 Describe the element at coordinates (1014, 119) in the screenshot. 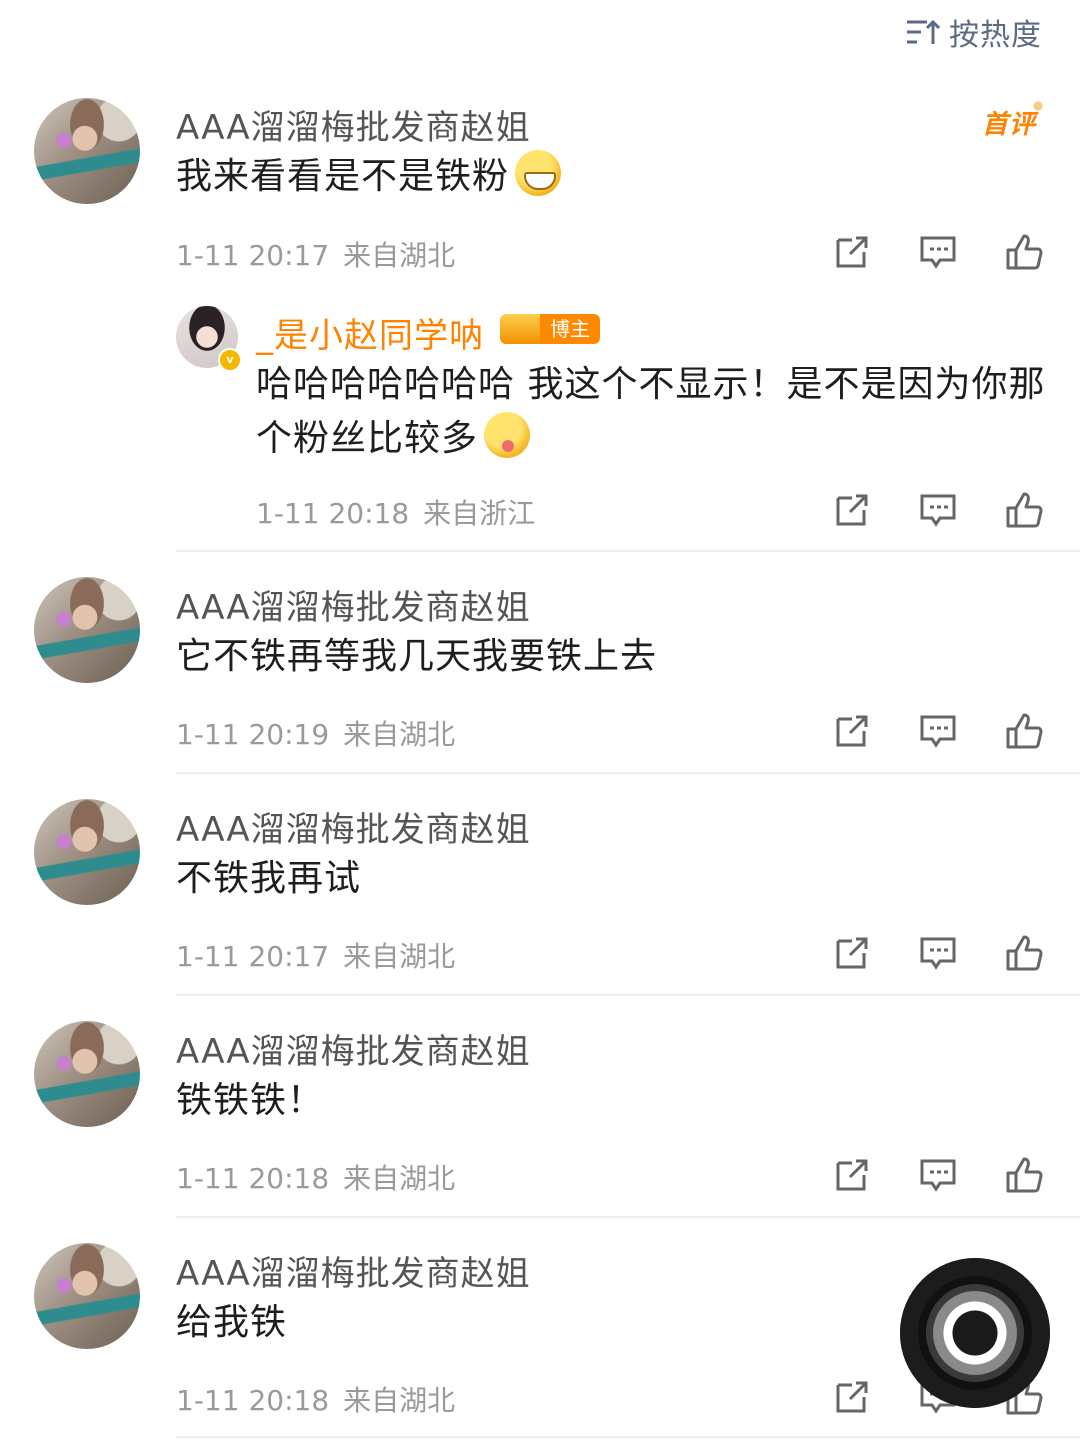

I see `first-comment-badge: 首评` at that location.